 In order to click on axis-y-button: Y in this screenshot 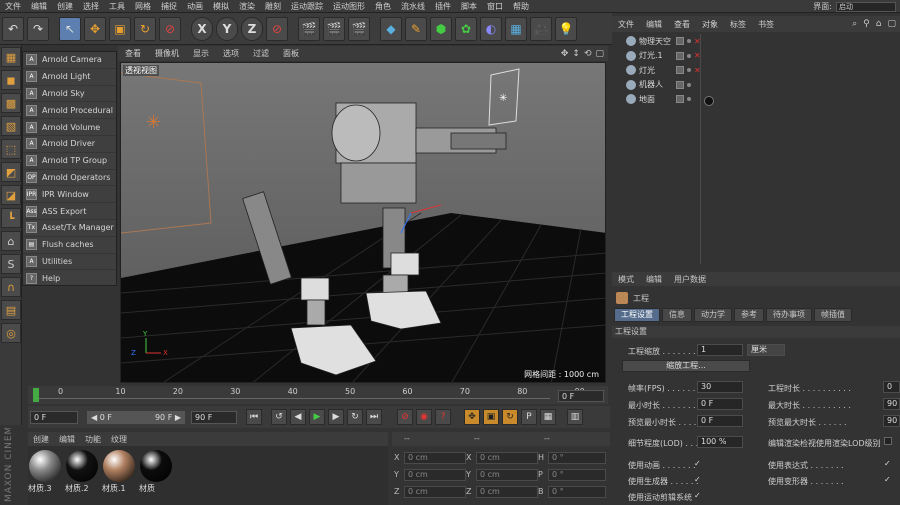, I will do `click(227, 28)`.